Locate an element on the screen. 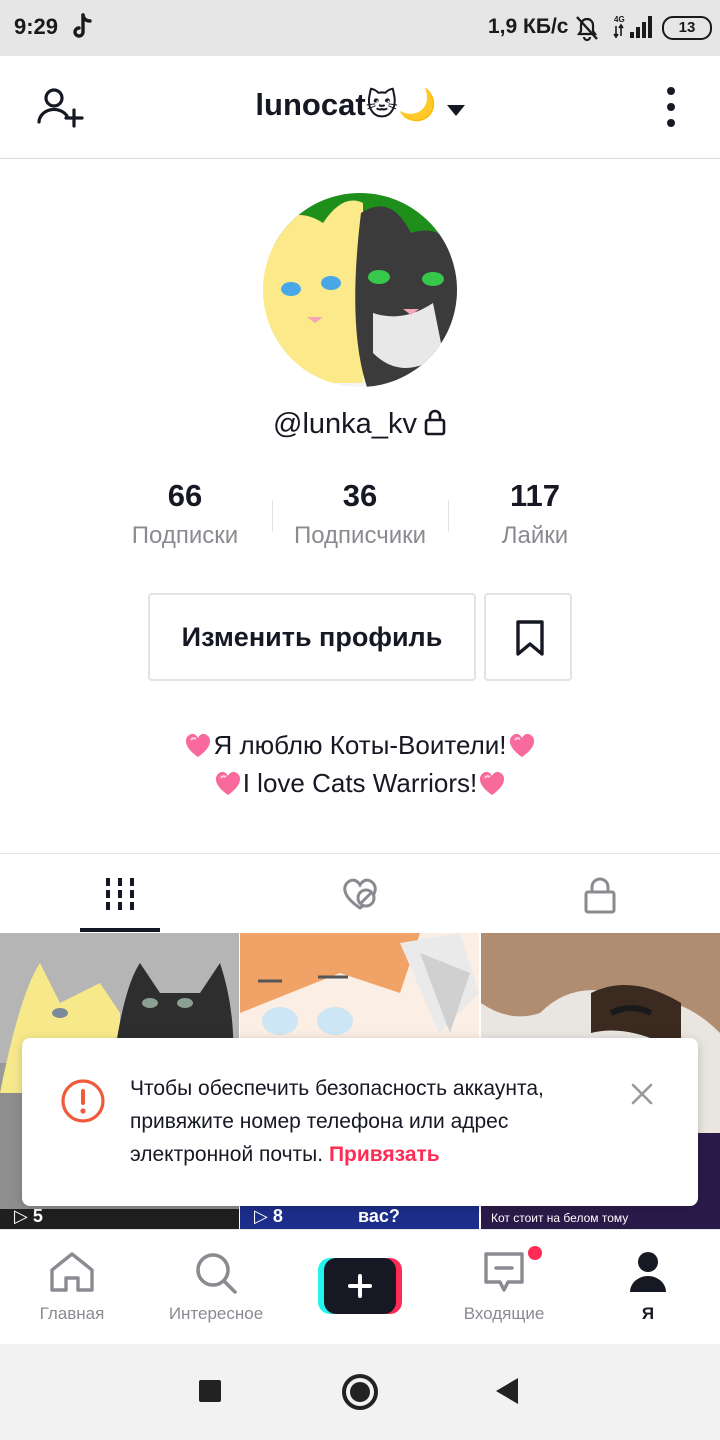  create-button is located at coordinates (360, 1286).